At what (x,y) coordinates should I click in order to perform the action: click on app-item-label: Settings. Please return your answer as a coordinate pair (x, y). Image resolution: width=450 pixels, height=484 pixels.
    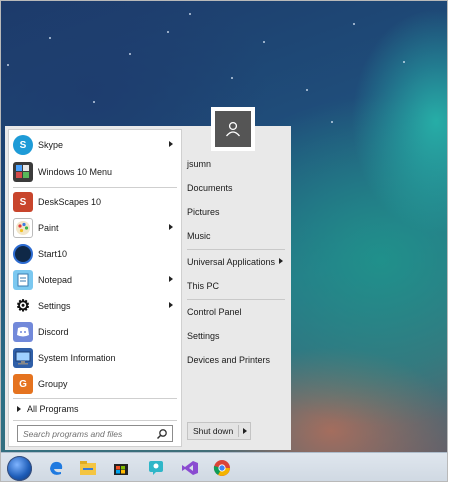
    Looking at the image, I should click on (54, 306).